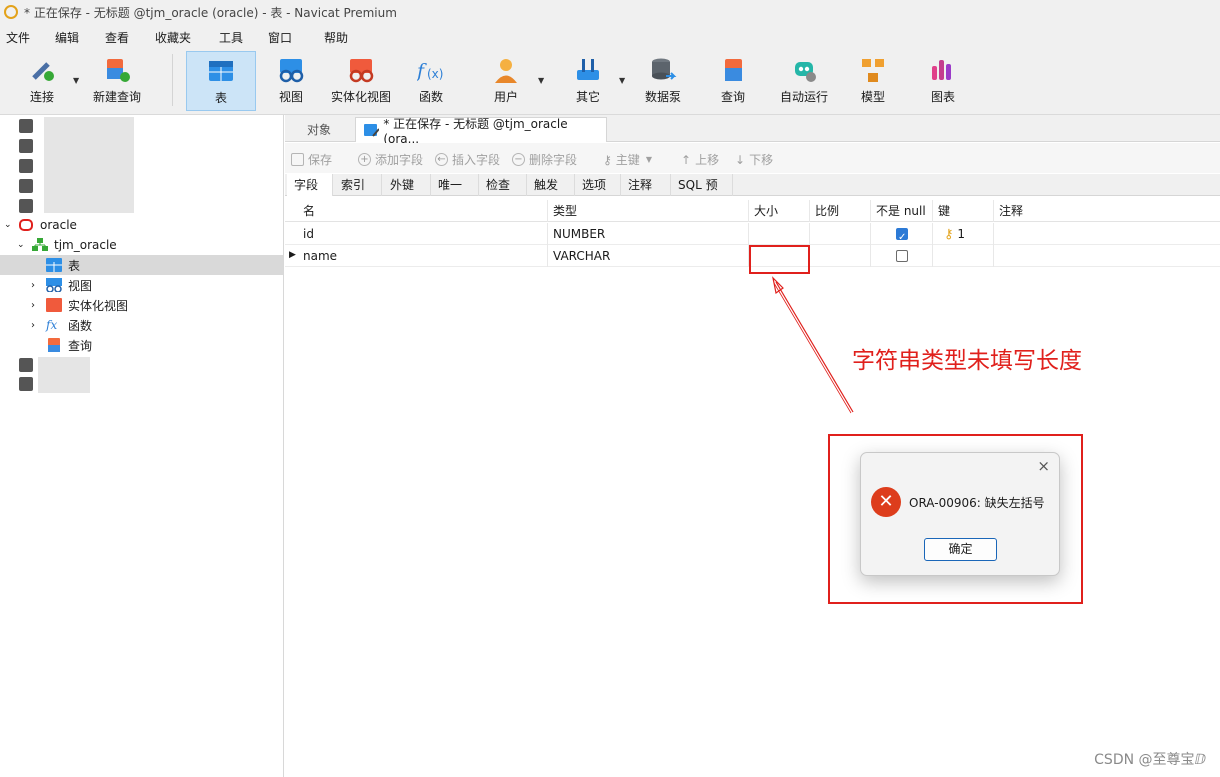  Describe the element at coordinates (1043, 466) in the screenshot. I see `close-icon: ×` at that location.